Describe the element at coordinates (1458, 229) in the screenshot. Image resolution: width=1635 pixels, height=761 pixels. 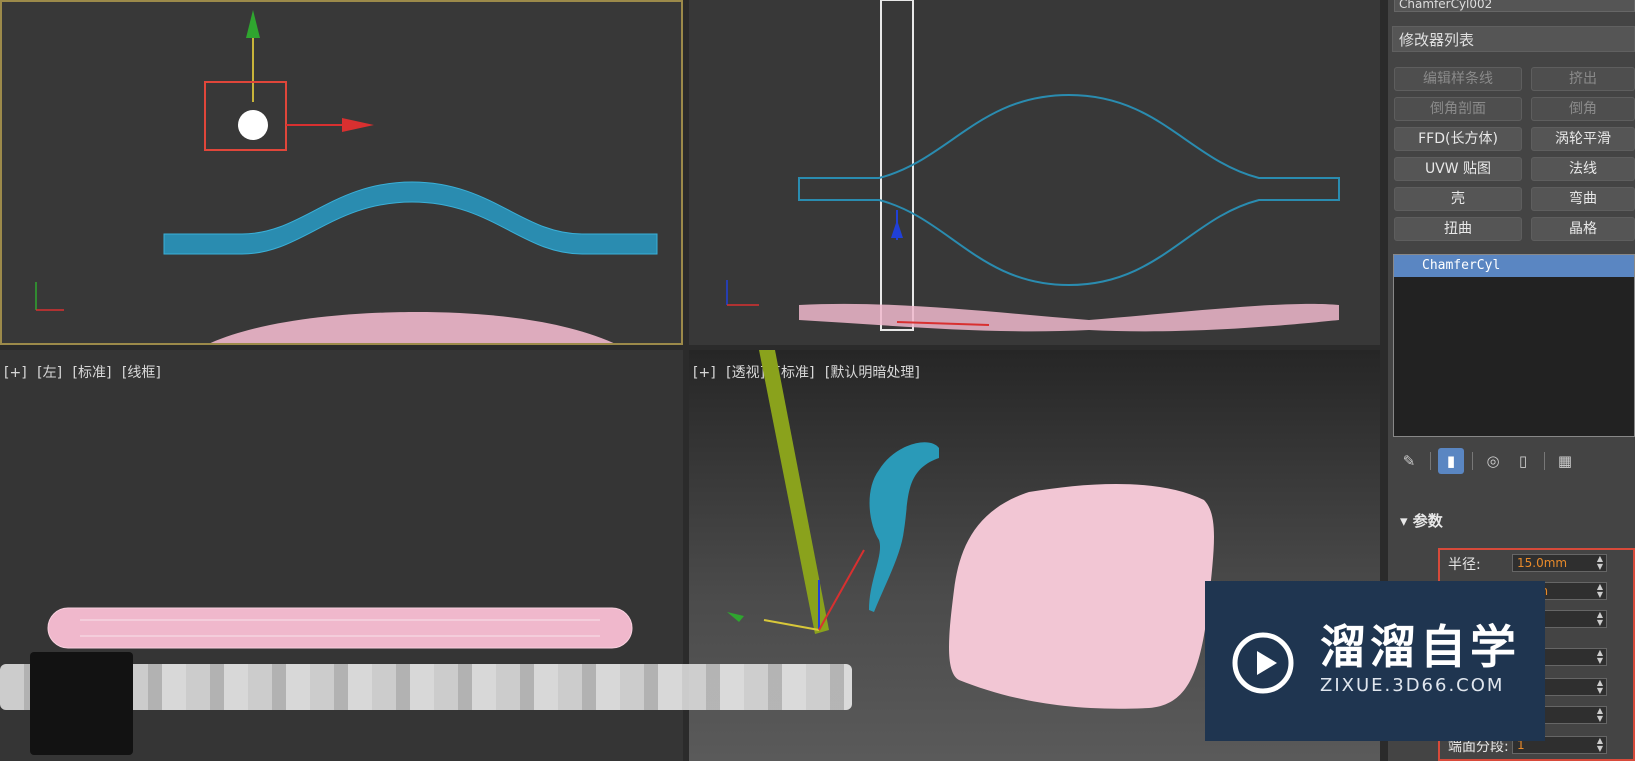
I see `modifier-button: 扭曲` at that location.